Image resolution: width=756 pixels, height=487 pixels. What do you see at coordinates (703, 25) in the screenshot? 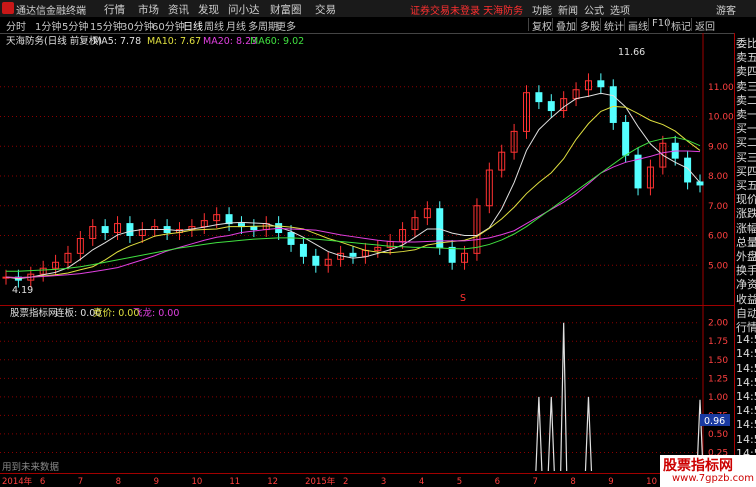
I see `btn-fanhui: 返回` at bounding box center [703, 25].